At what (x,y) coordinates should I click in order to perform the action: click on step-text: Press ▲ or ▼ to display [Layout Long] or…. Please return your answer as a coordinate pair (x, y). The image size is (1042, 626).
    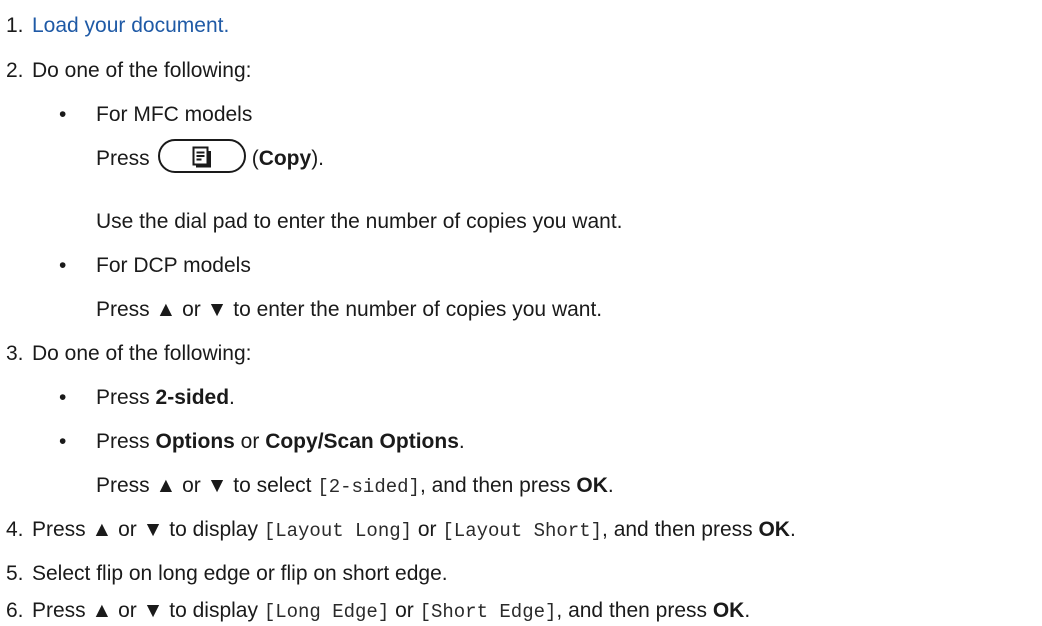
    Looking at the image, I should click on (414, 530).